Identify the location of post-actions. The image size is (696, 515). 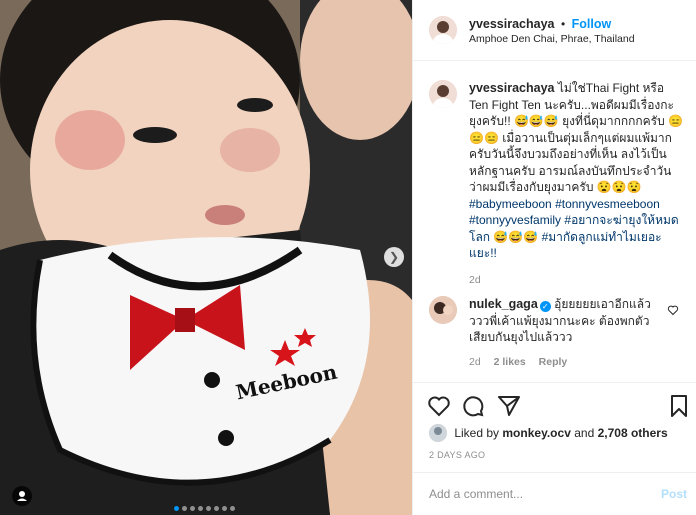
(554, 404).